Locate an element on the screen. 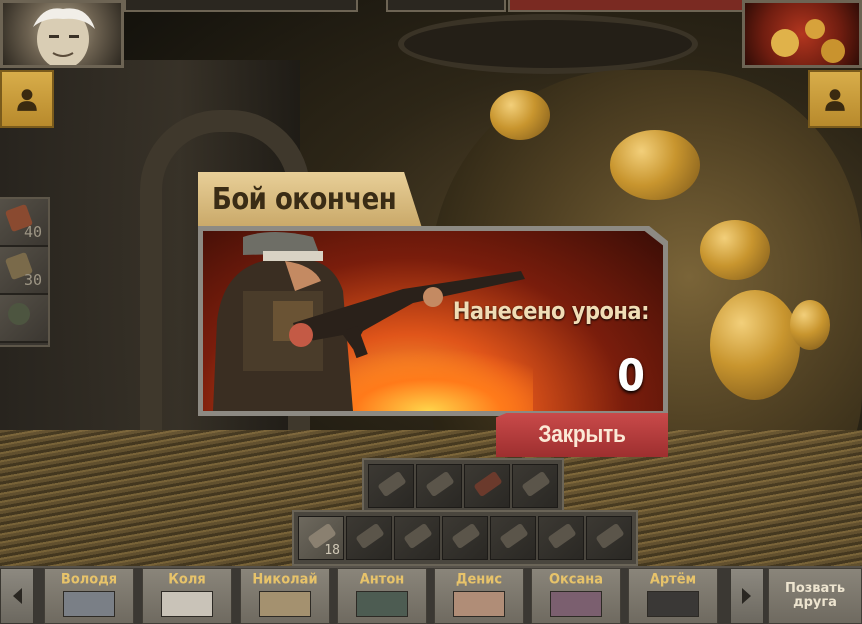 The image size is (862, 624). friend-name: Оксана is located at coordinates (576, 579).